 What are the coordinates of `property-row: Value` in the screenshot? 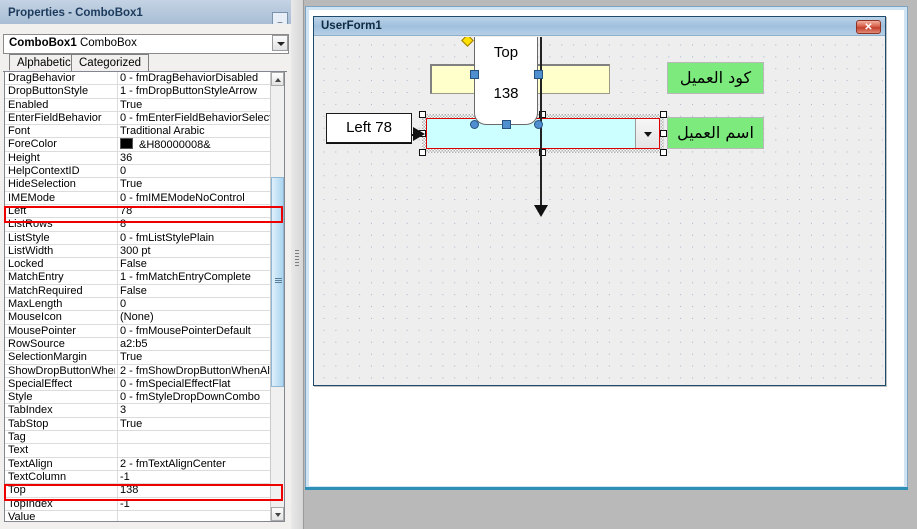 It's located at (138, 515).